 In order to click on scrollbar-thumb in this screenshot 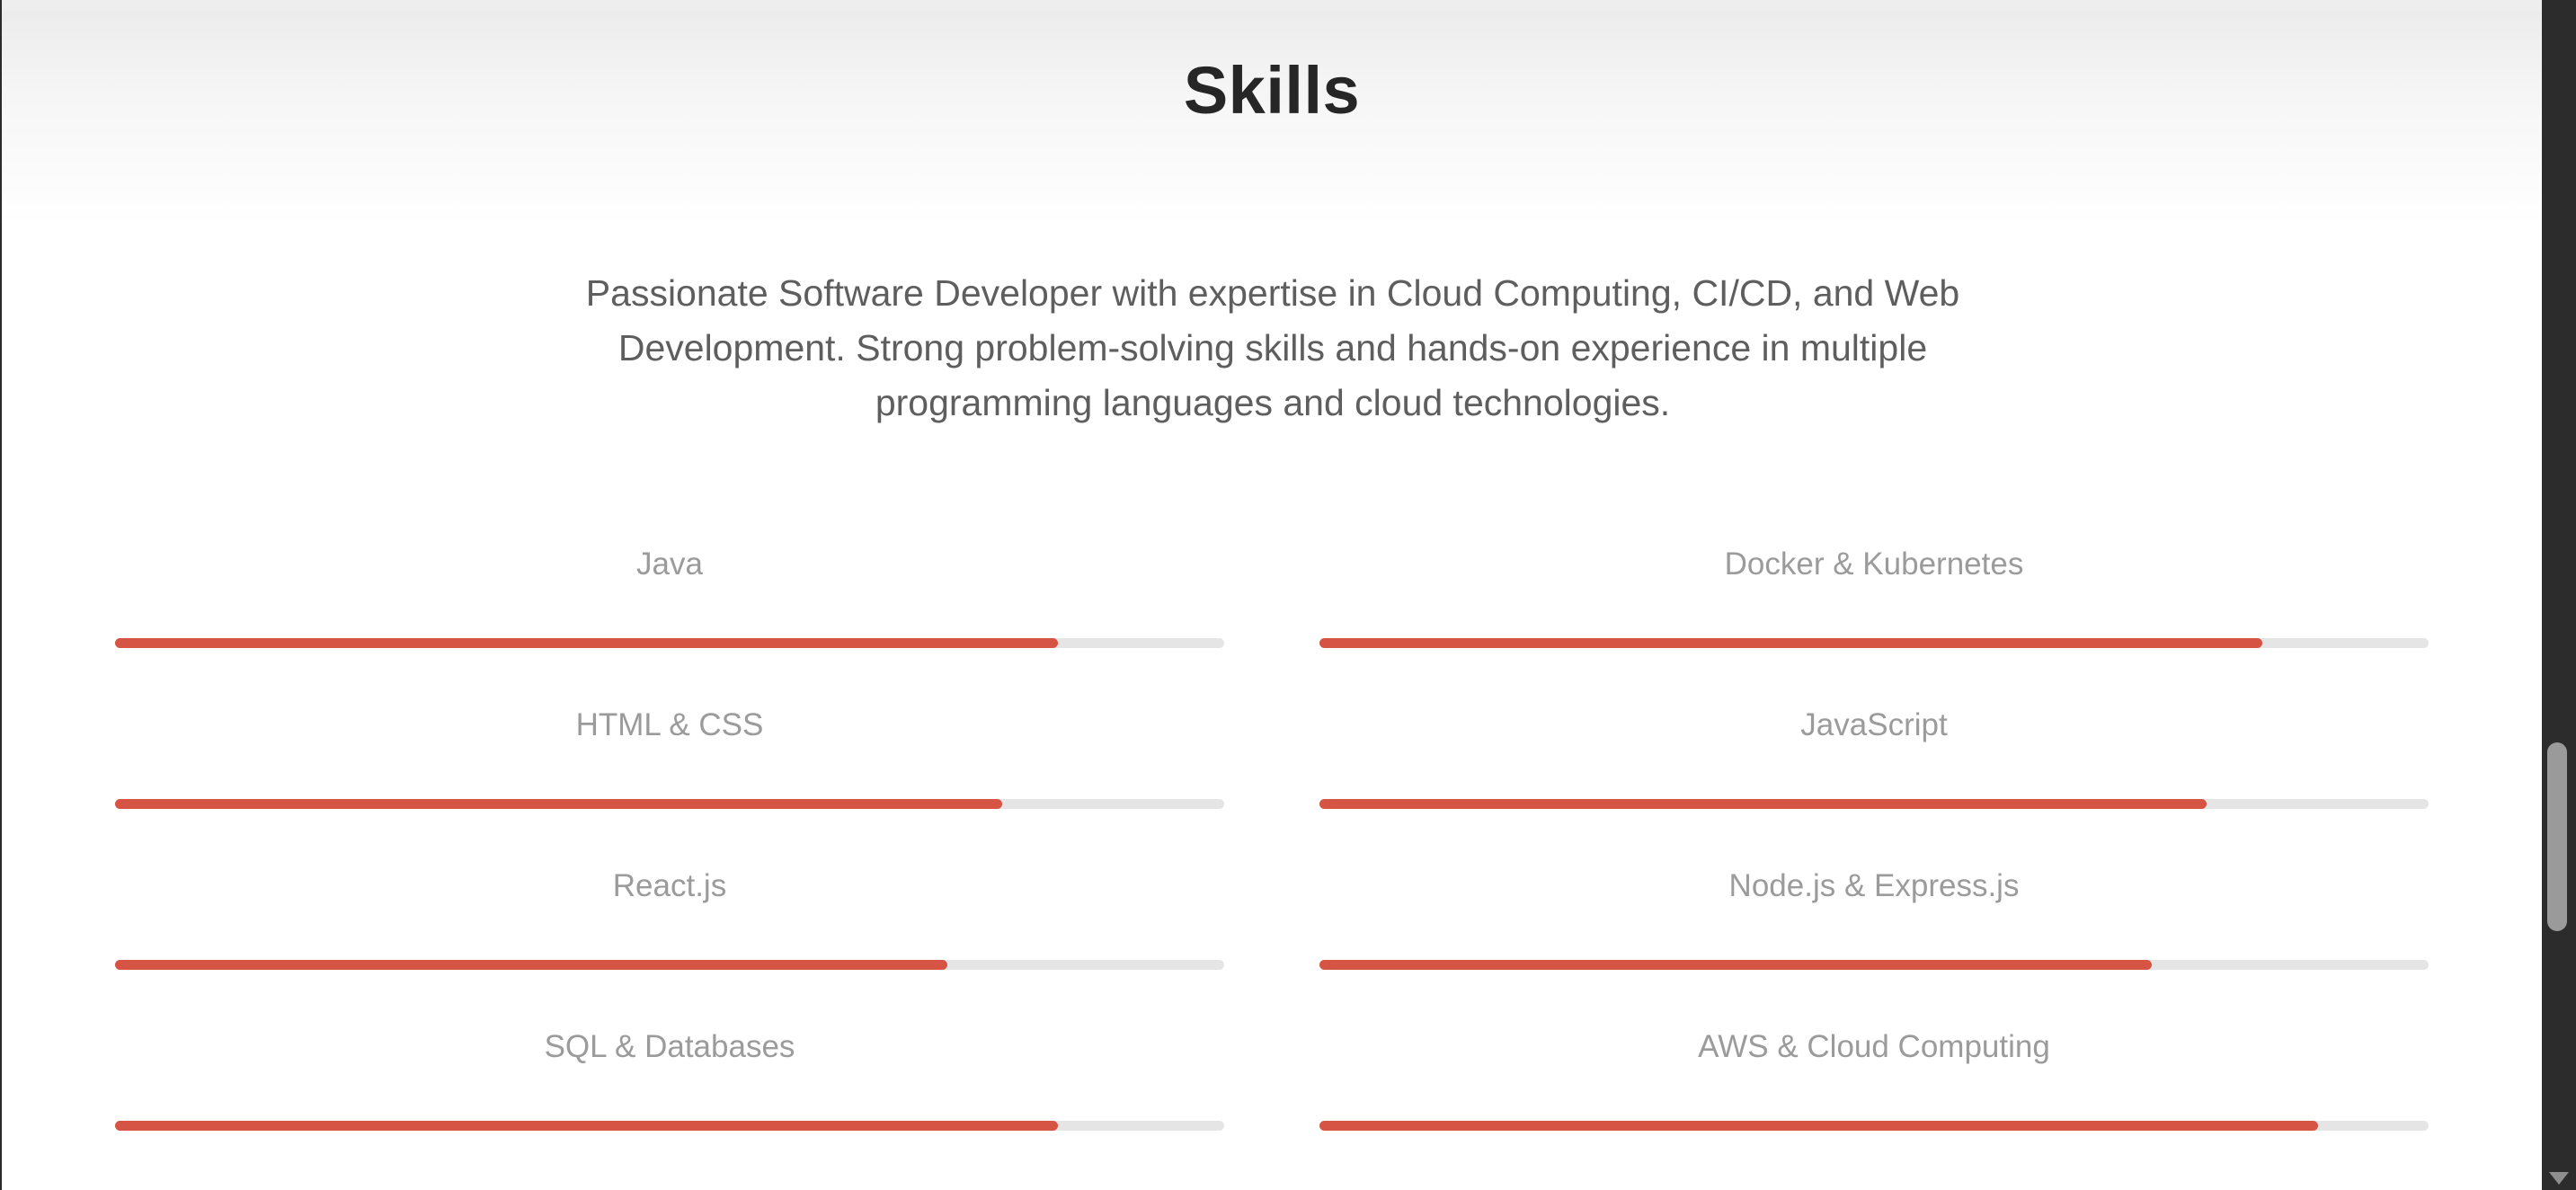, I will do `click(2557, 836)`.